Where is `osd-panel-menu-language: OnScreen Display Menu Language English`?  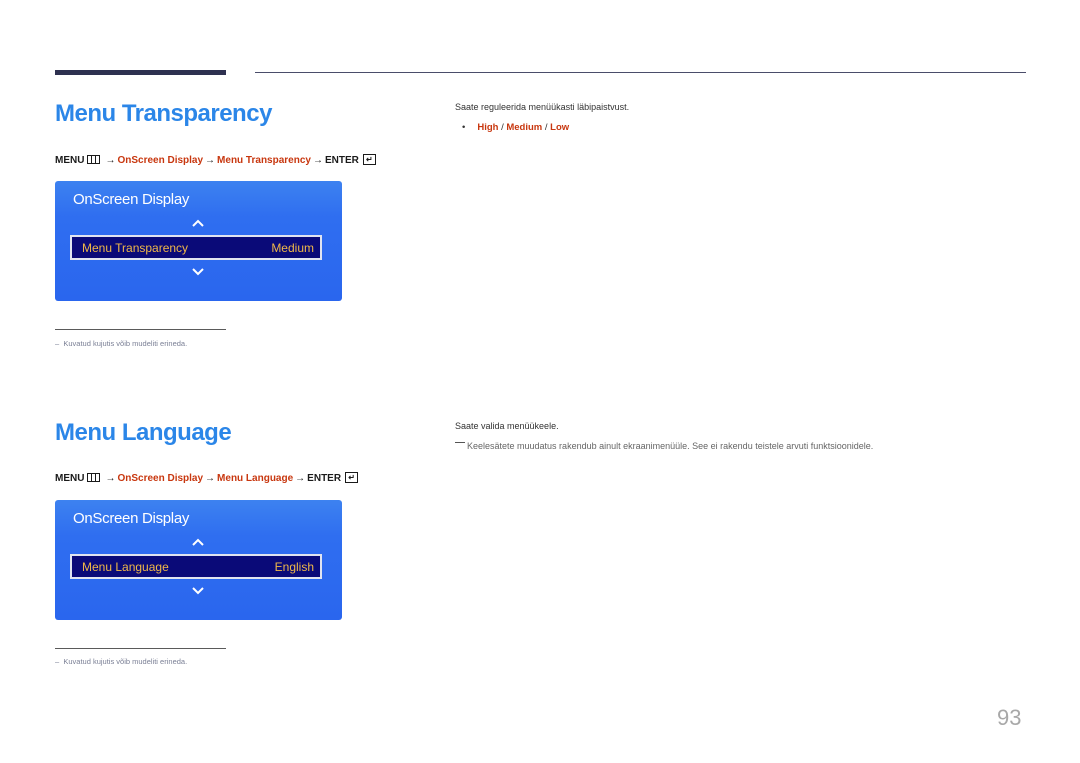
osd-panel-menu-language: OnScreen Display Menu Language English is located at coordinates (198, 560).